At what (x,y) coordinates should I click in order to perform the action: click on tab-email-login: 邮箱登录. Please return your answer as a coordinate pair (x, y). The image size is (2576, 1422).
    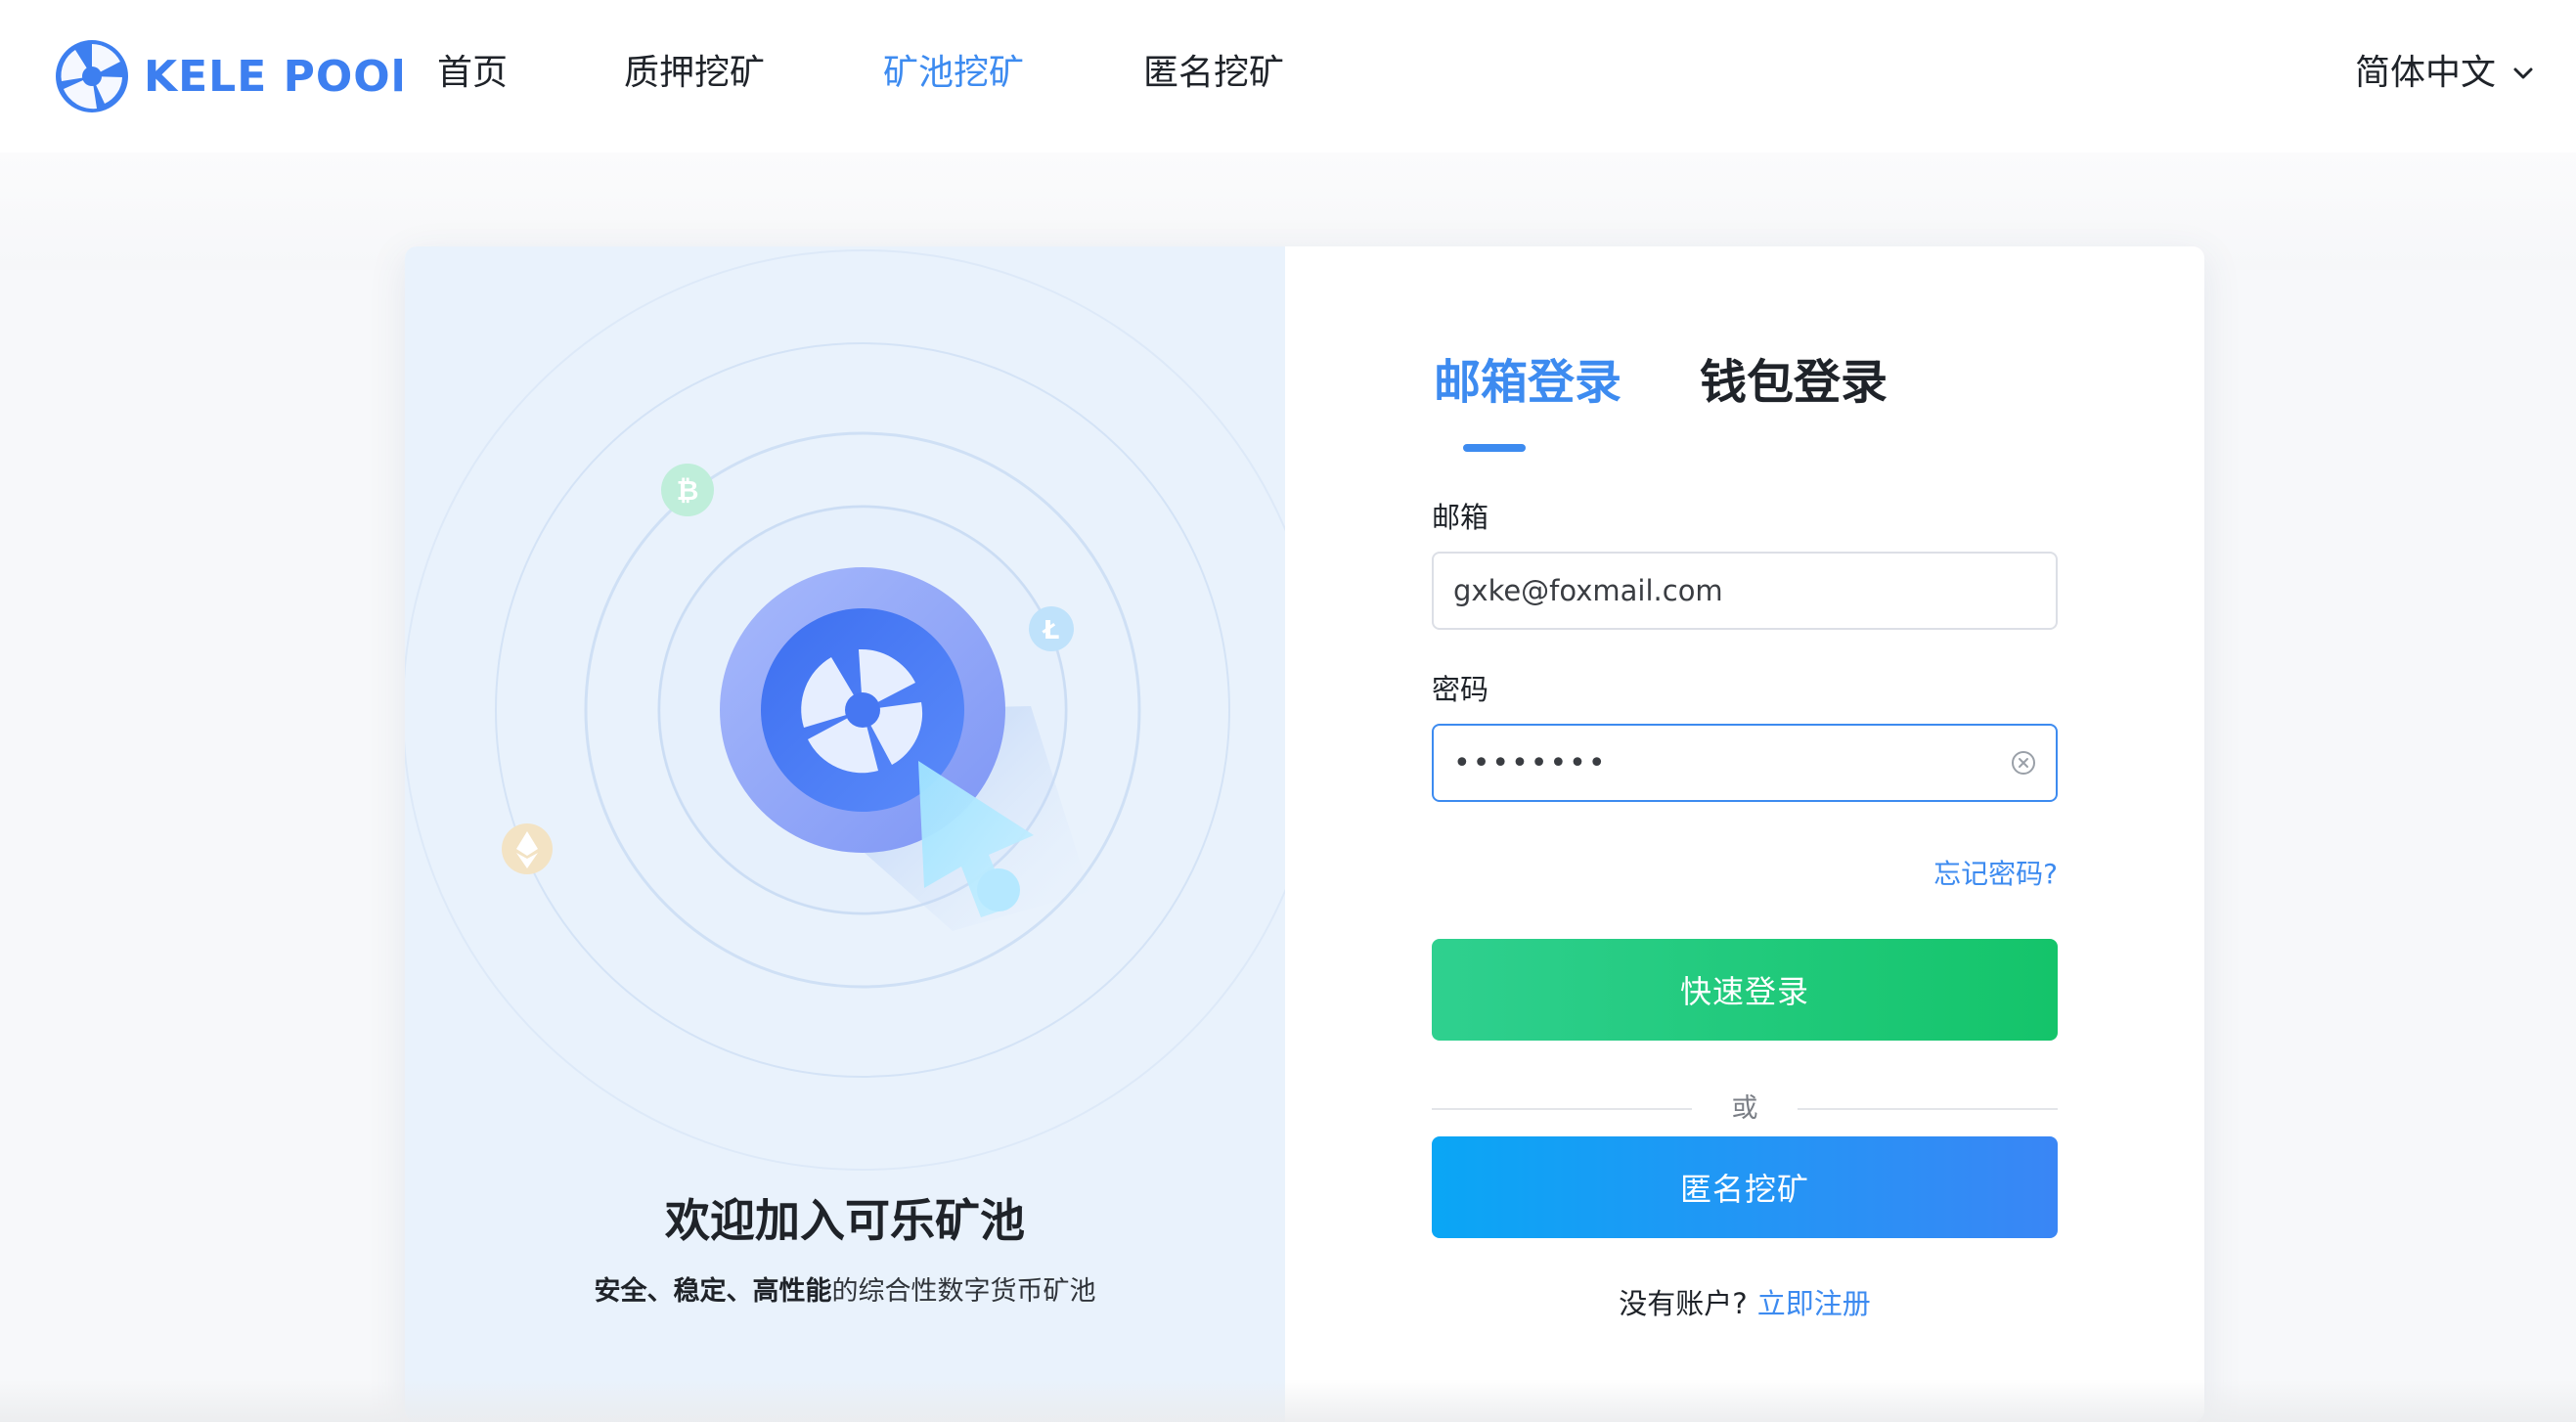
    Looking at the image, I should click on (1528, 382).